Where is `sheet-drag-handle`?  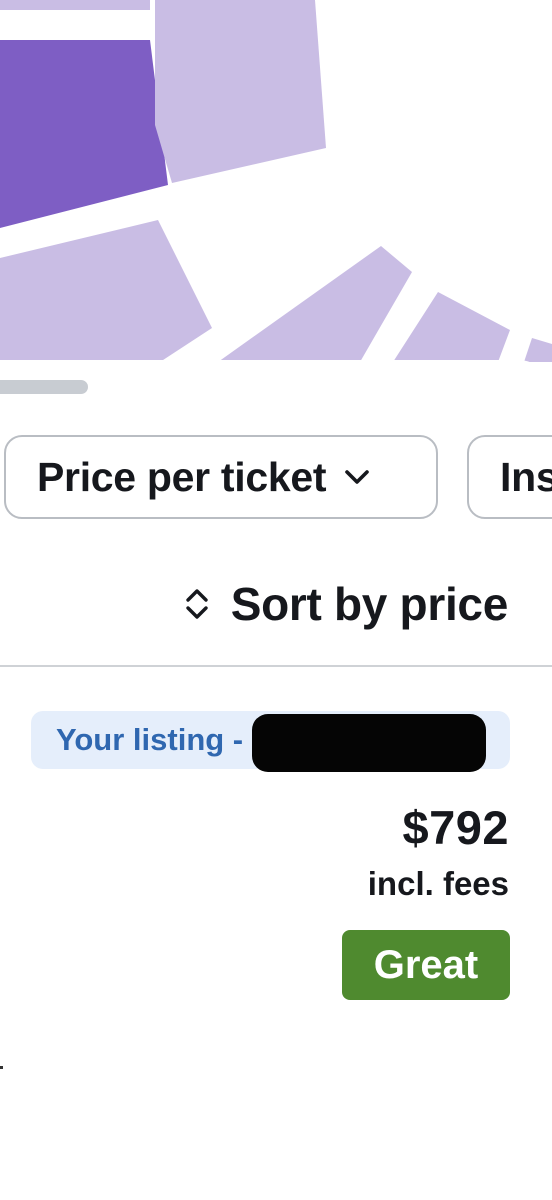
sheet-drag-handle is located at coordinates (44, 387).